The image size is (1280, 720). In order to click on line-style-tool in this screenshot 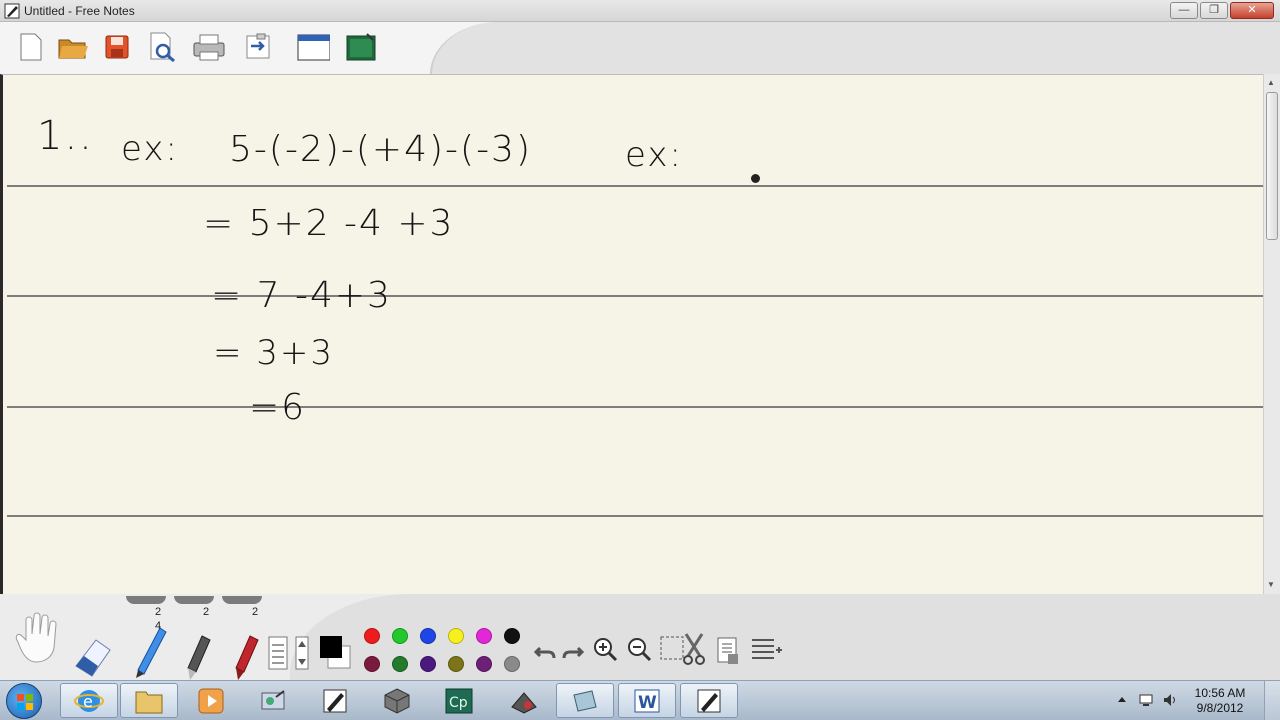, I will do `click(278, 653)`.